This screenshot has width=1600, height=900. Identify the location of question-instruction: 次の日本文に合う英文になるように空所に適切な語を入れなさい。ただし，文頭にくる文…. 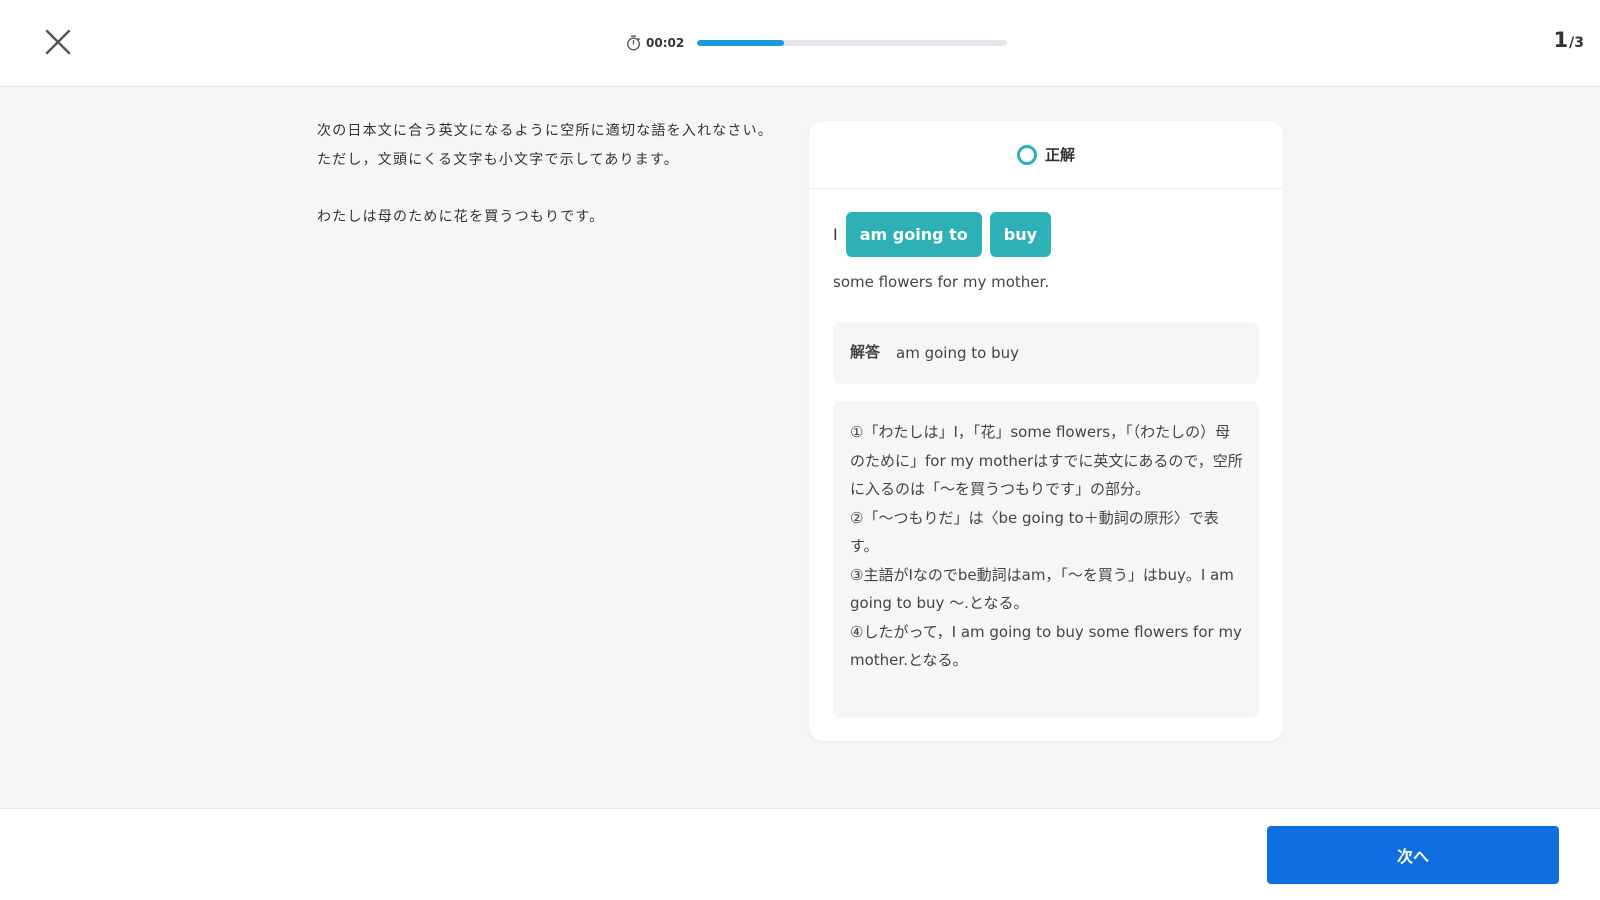
(545, 145).